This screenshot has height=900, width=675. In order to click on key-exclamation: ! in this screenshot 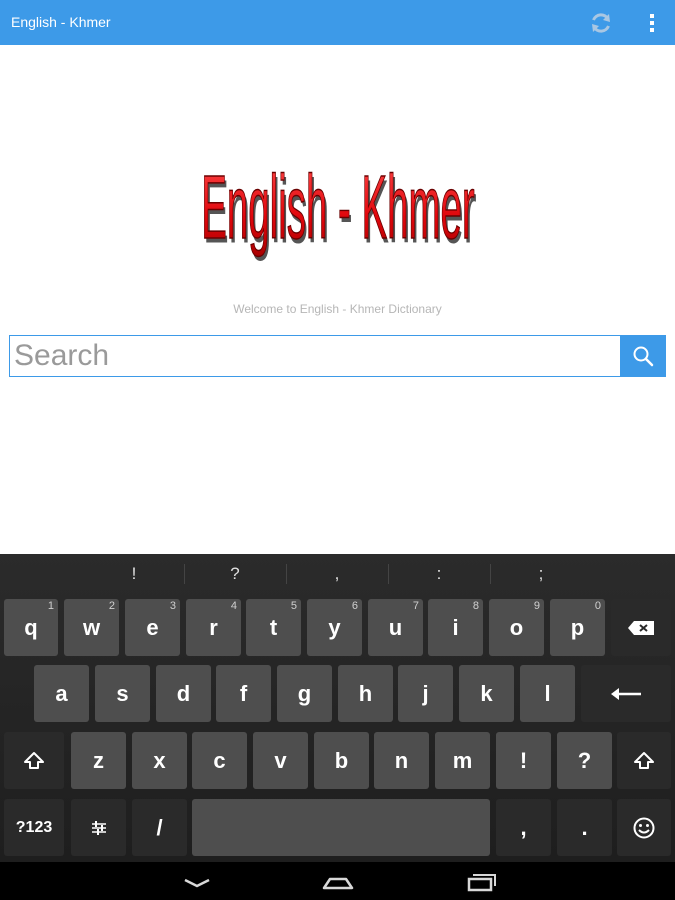, I will do `click(523, 760)`.